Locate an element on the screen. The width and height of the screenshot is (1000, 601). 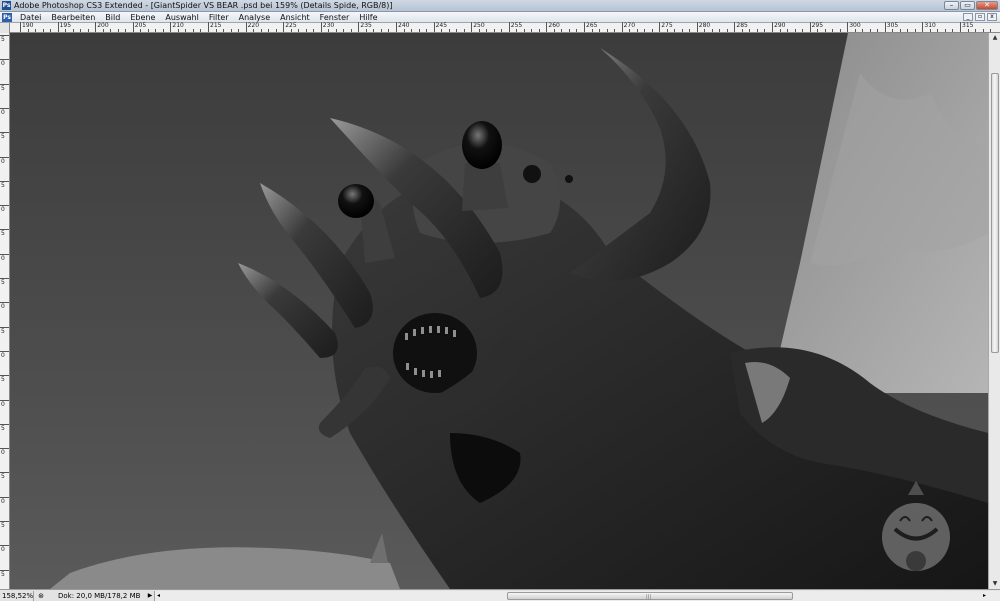
horizontal-scrollbar: ◂ ||| ▸ is located at coordinates (577, 595).